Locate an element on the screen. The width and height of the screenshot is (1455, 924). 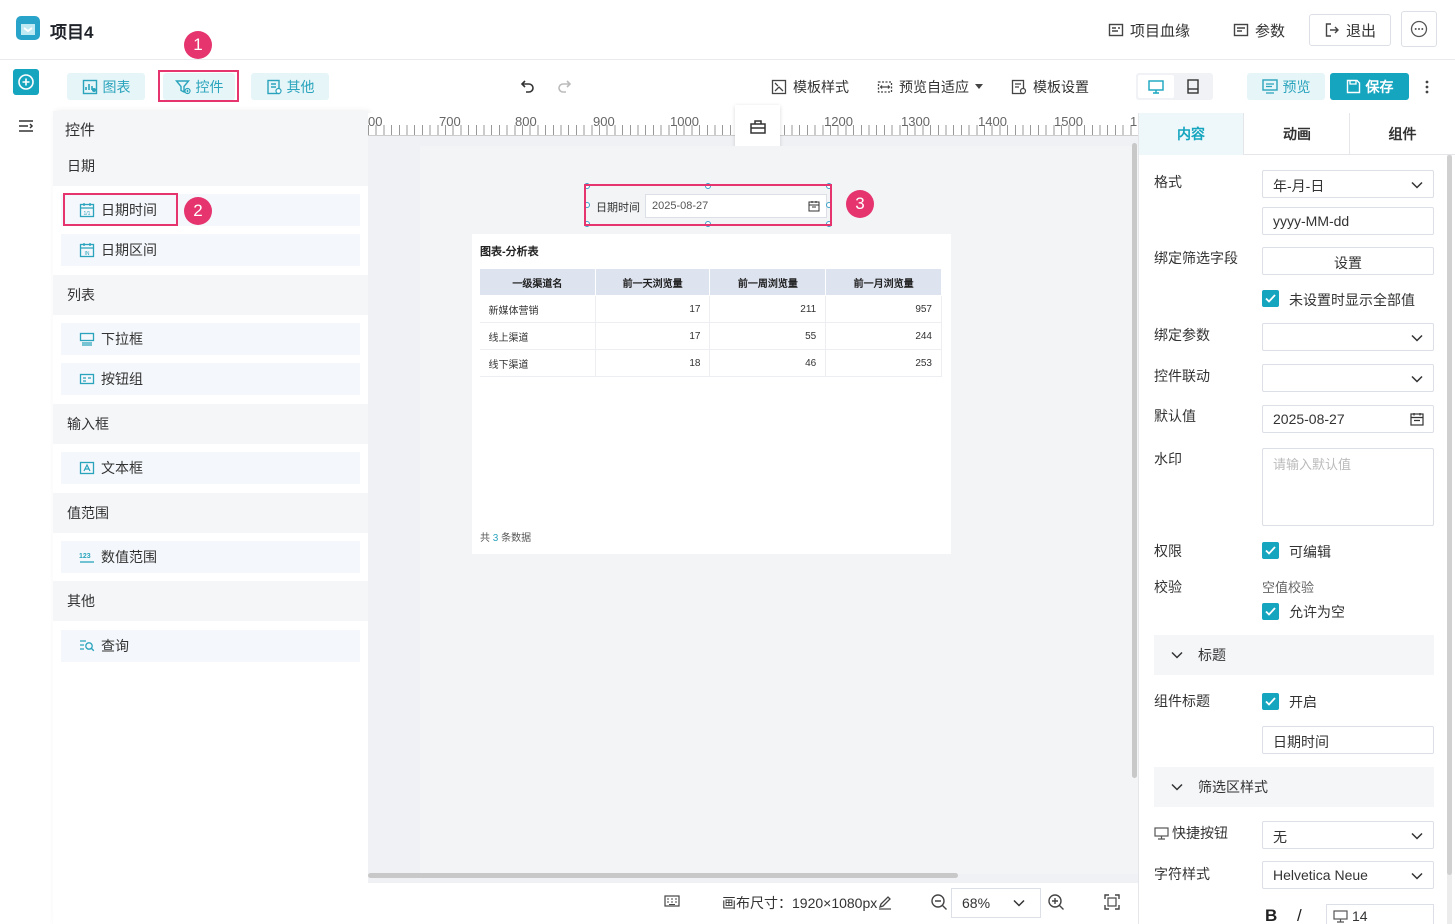
control-item-textbox: 文本框 is located at coordinates (210, 468).